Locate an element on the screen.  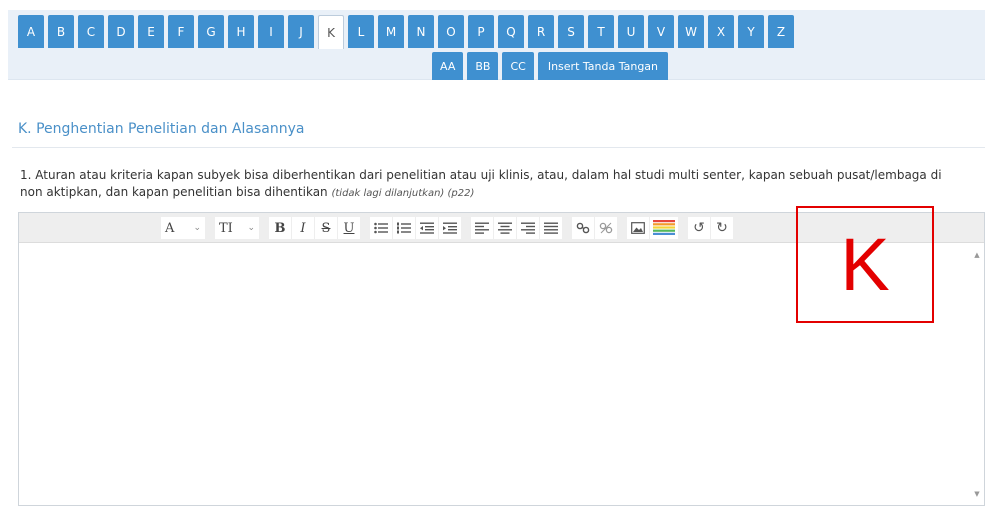
tab-j: J is located at coordinates (301, 31).